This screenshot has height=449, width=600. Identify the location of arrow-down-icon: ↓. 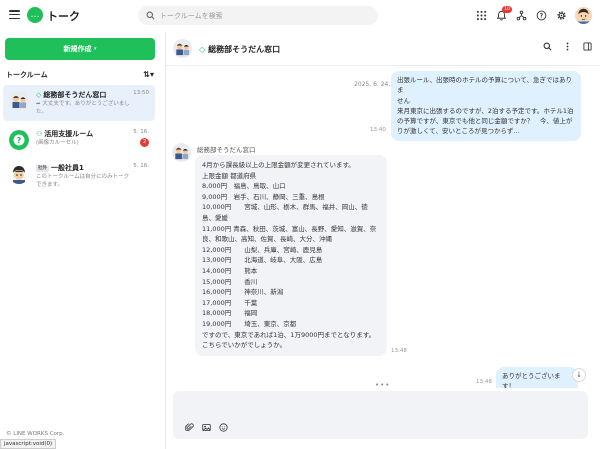
(579, 375).